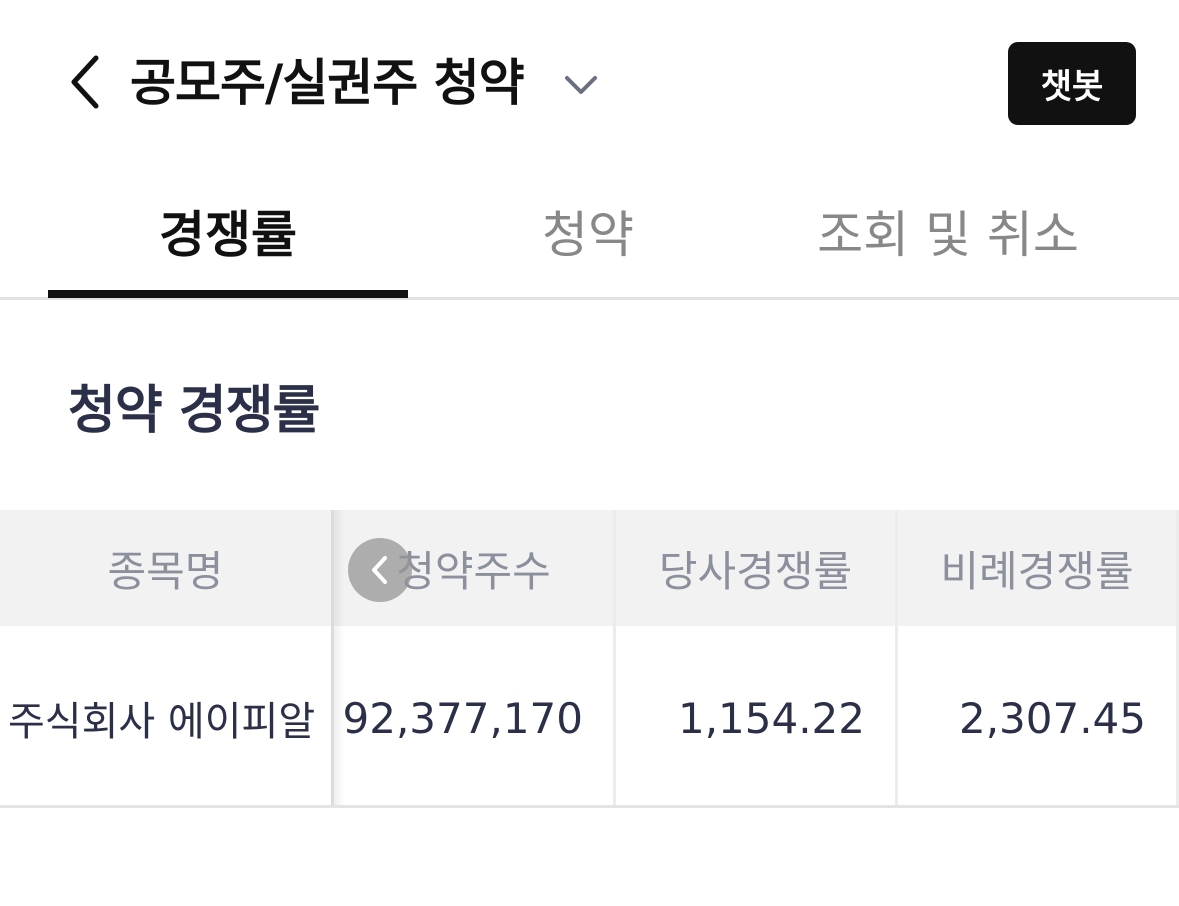 This screenshot has width=1179, height=906. I want to click on frozen-column-shadow, so click(338, 658).